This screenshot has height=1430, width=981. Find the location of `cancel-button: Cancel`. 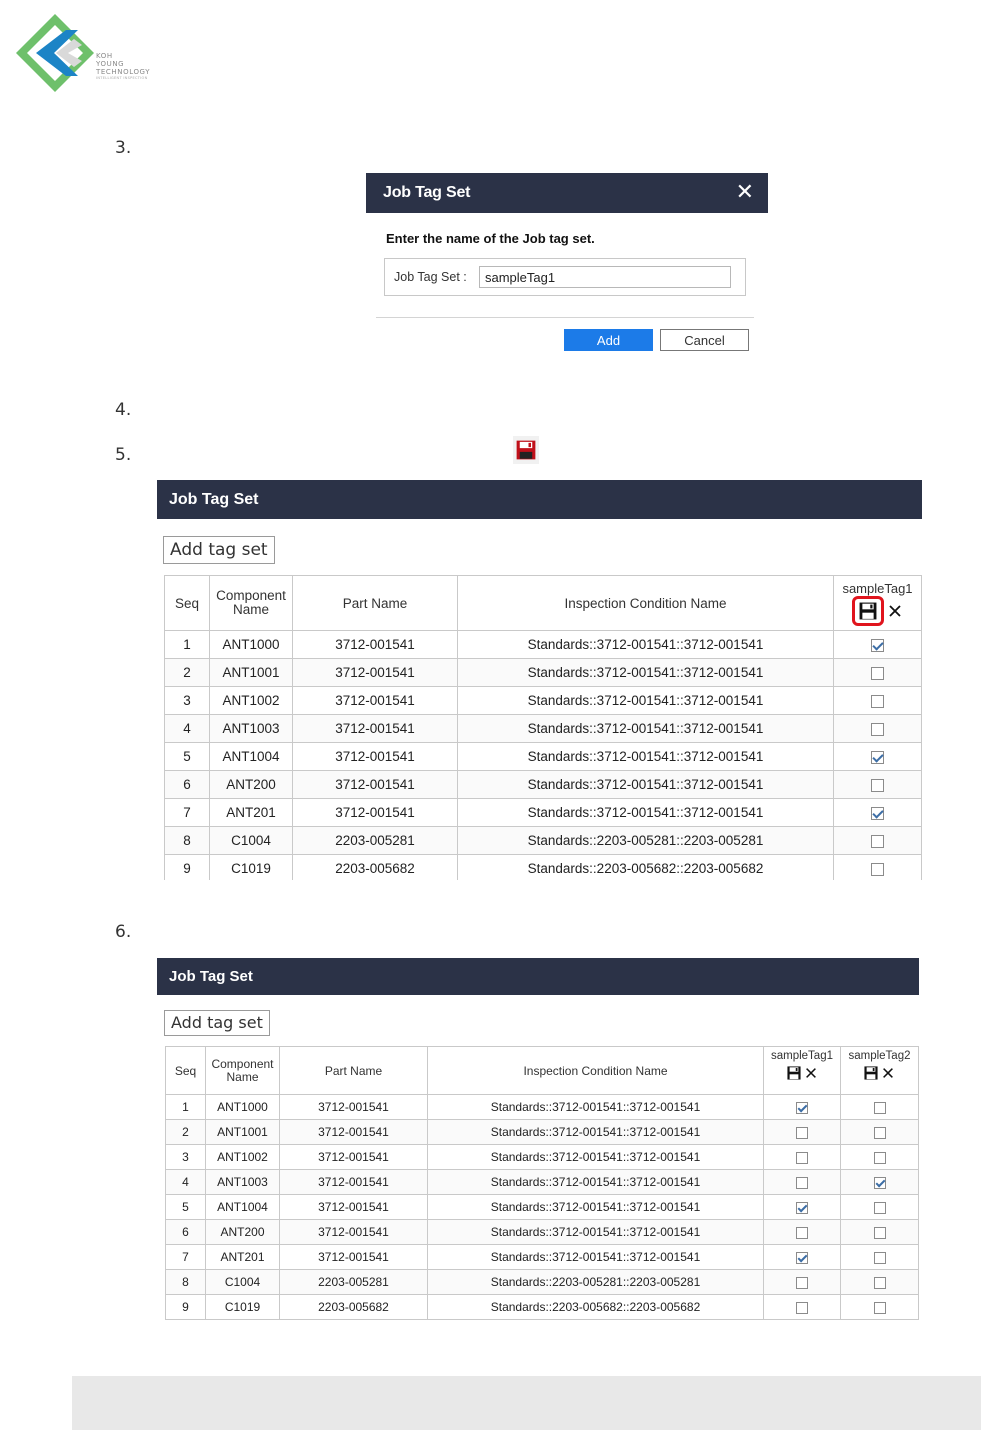

cancel-button: Cancel is located at coordinates (704, 340).